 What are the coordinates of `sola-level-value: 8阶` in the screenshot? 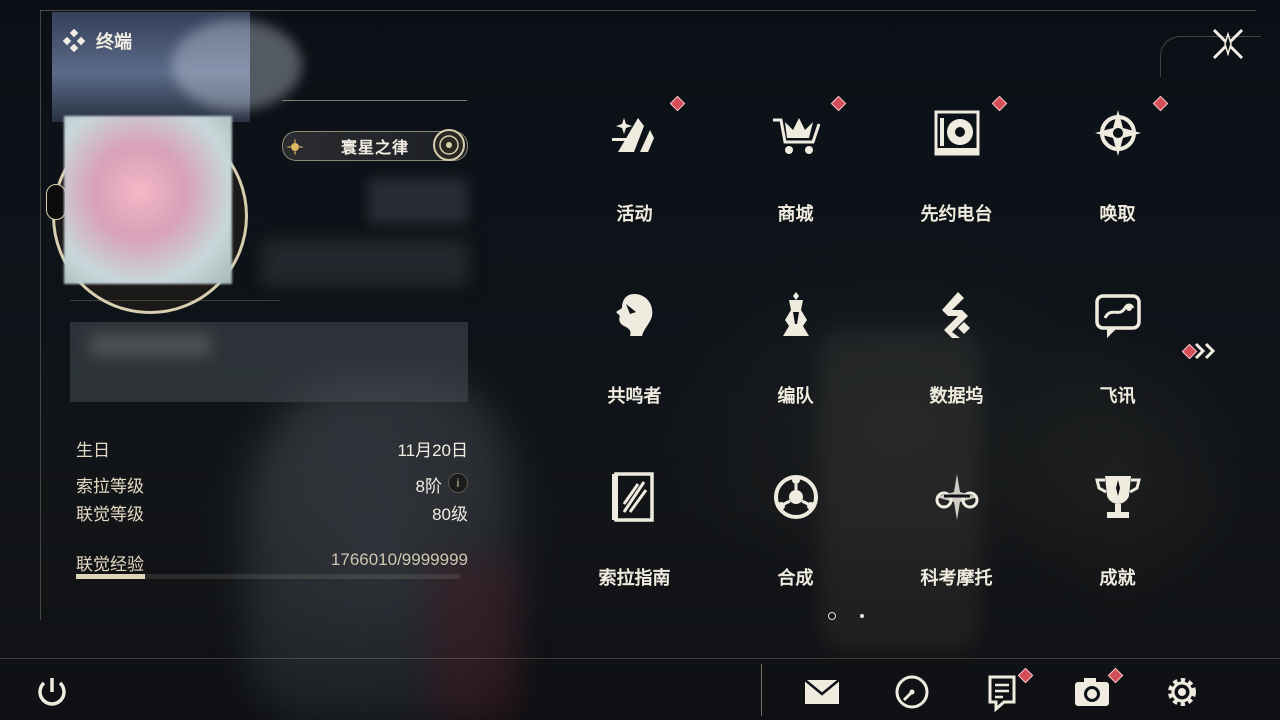 It's located at (428, 486).